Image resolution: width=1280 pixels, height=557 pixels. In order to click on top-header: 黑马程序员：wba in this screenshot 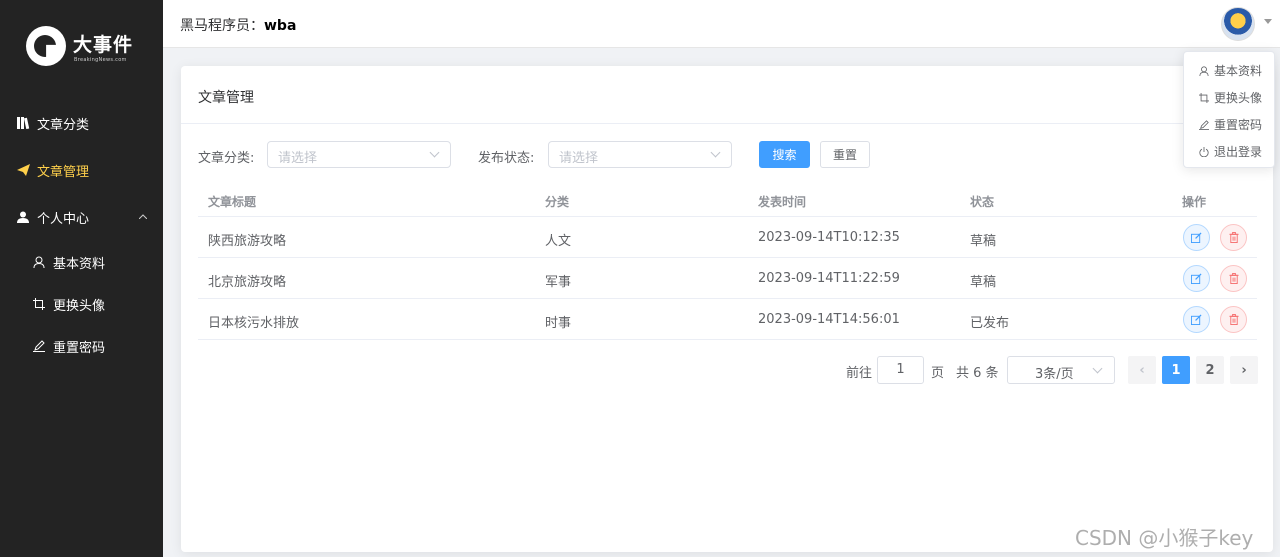, I will do `click(721, 24)`.